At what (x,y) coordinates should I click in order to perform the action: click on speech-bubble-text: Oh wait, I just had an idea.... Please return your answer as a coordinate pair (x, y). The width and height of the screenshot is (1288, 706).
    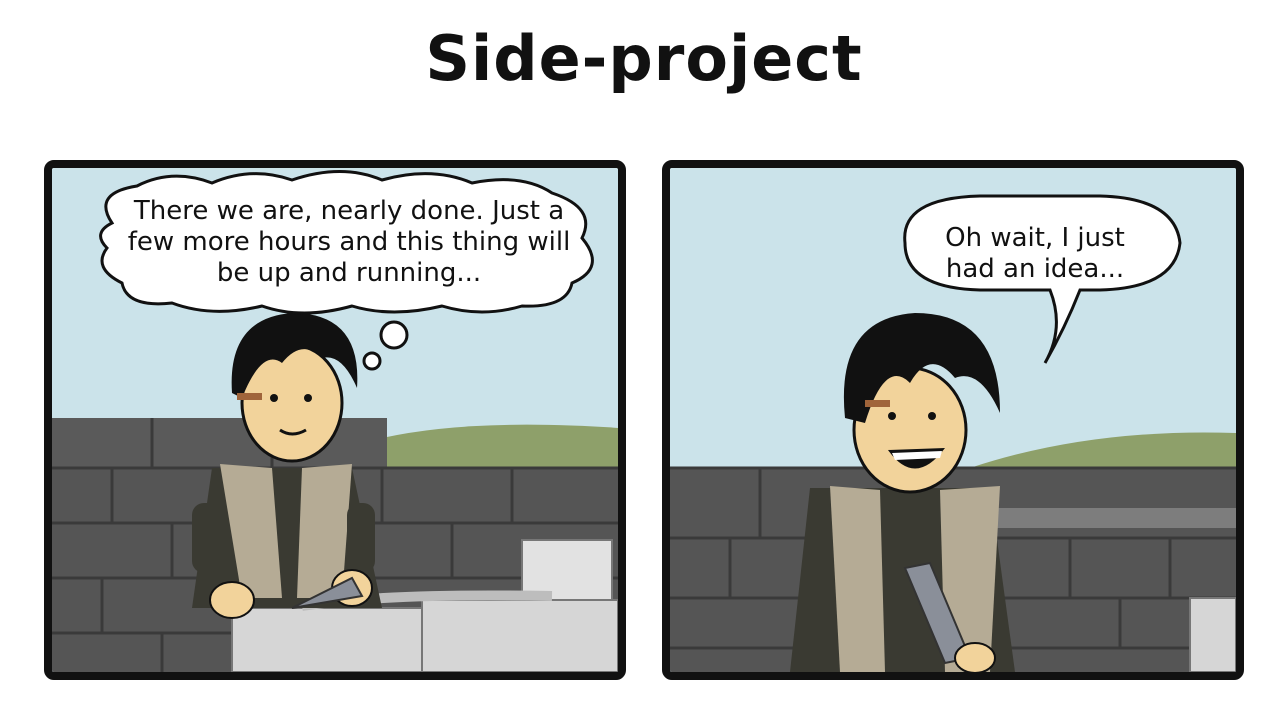
    Looking at the image, I should click on (1035, 253).